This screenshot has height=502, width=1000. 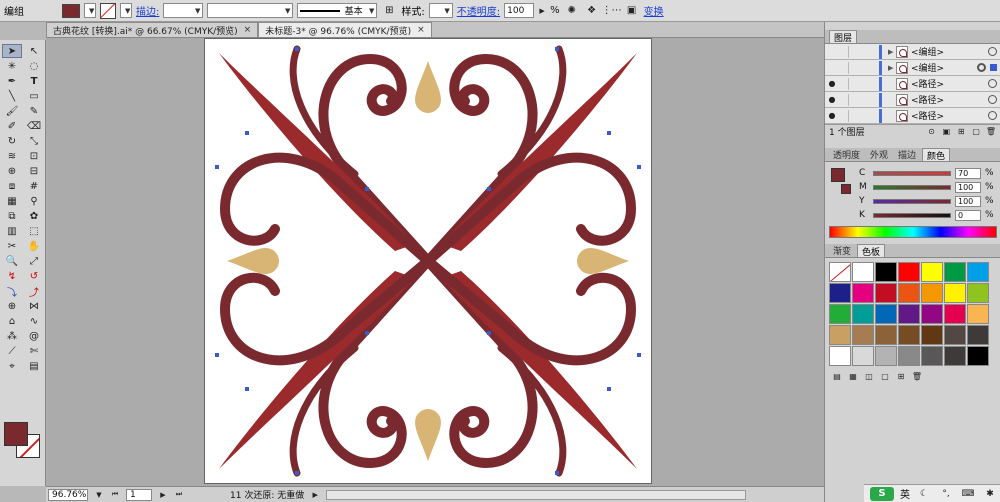 I want to click on horizontal-scrollbar, so click(x=536, y=494).